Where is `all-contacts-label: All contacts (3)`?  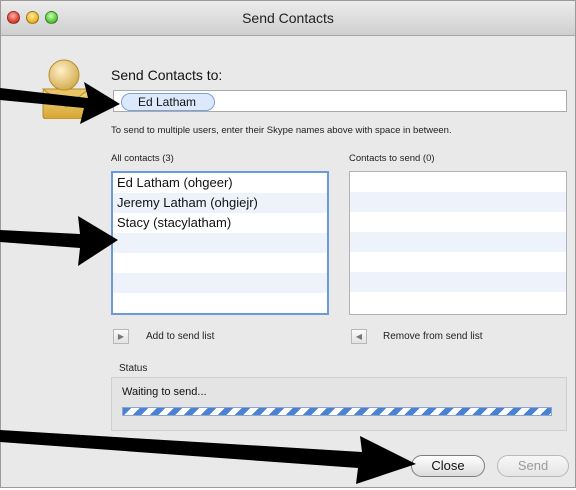 all-contacts-label: All contacts (3) is located at coordinates (142, 158).